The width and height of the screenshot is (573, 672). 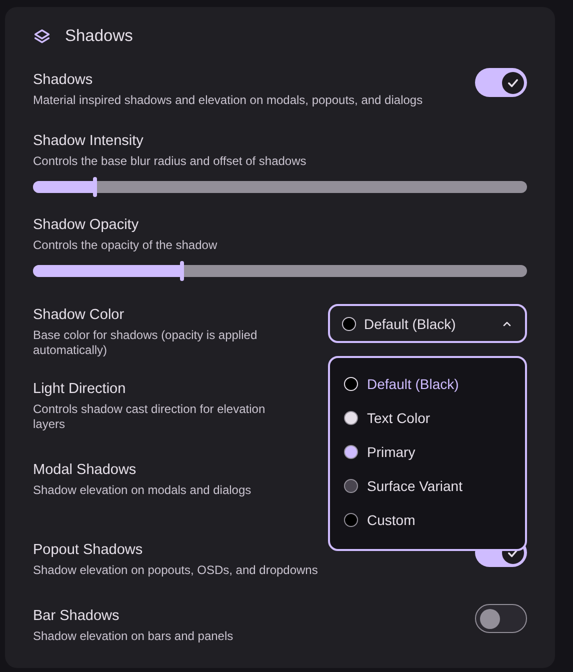 I want to click on setting-description: Controls the opacity of the shadow, so click(x=125, y=245).